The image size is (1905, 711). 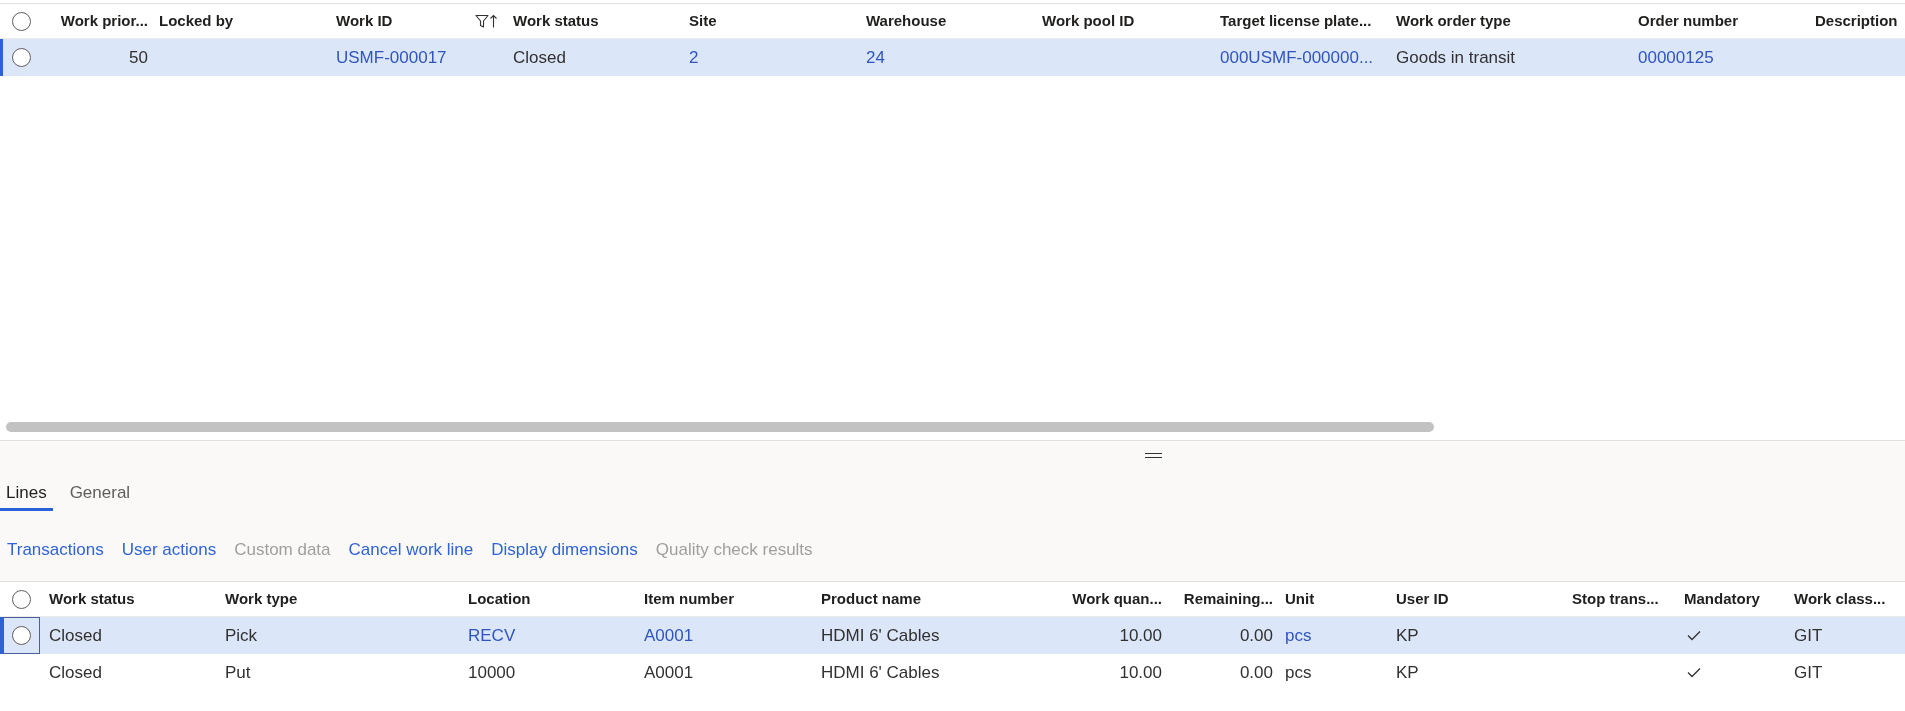 What do you see at coordinates (694, 57) in the screenshot?
I see `table-link: 2` at bounding box center [694, 57].